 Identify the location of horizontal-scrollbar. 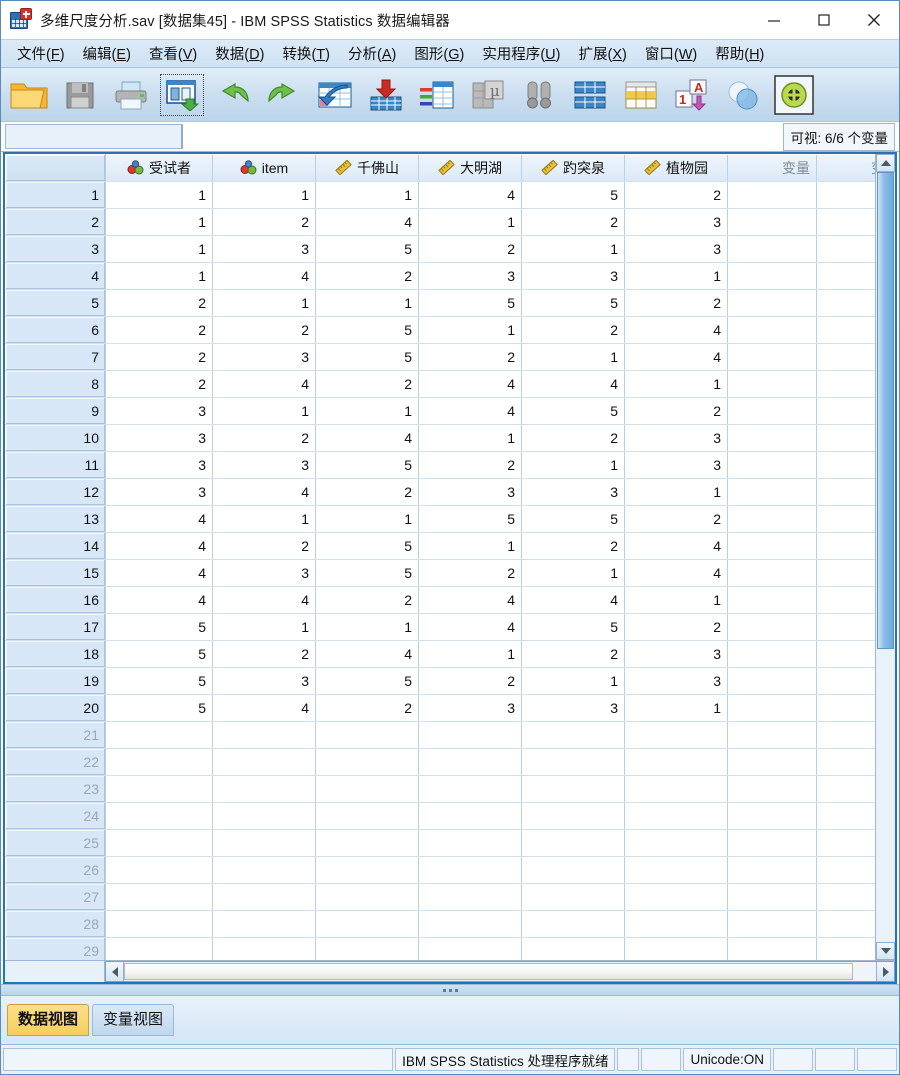
(500, 971).